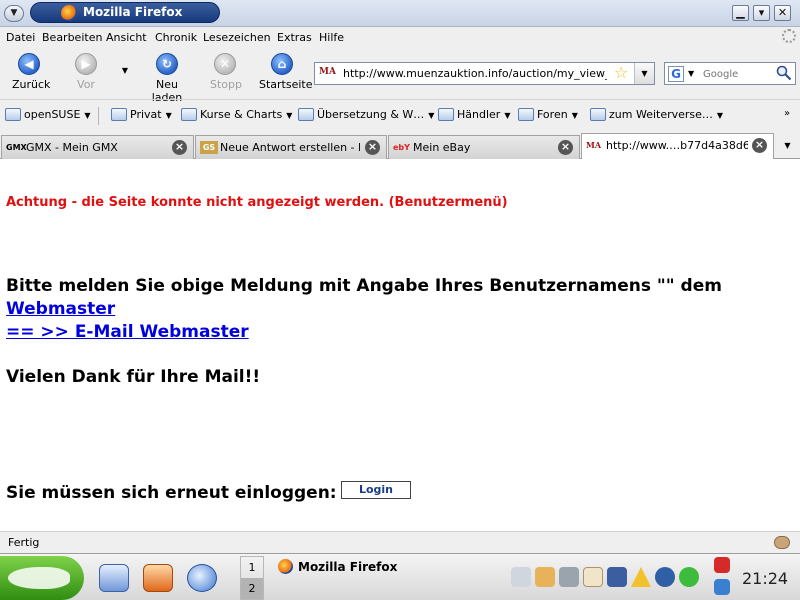  What do you see at coordinates (252, 588) in the screenshot?
I see `desktop-2: 2` at bounding box center [252, 588].